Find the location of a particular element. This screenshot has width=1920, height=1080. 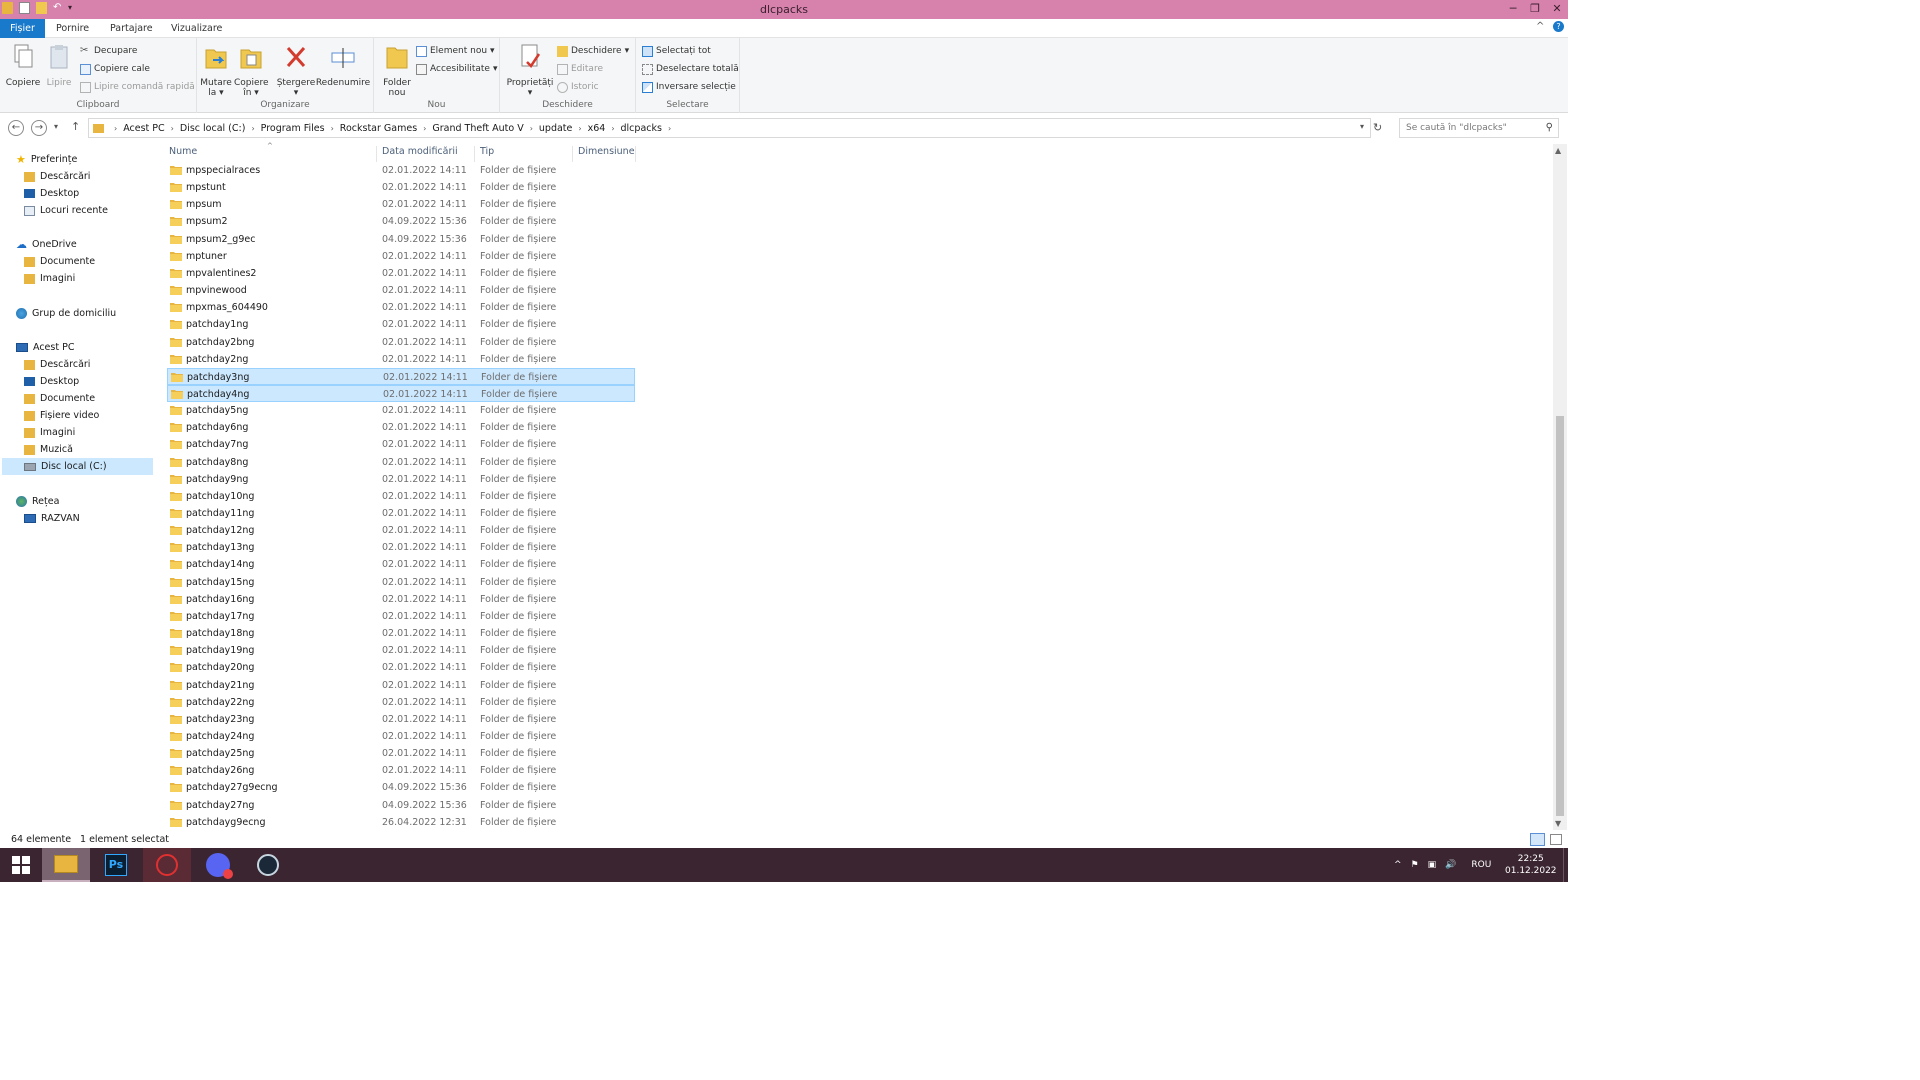

move-to-button: Mutare la ▾ is located at coordinates (216, 70).